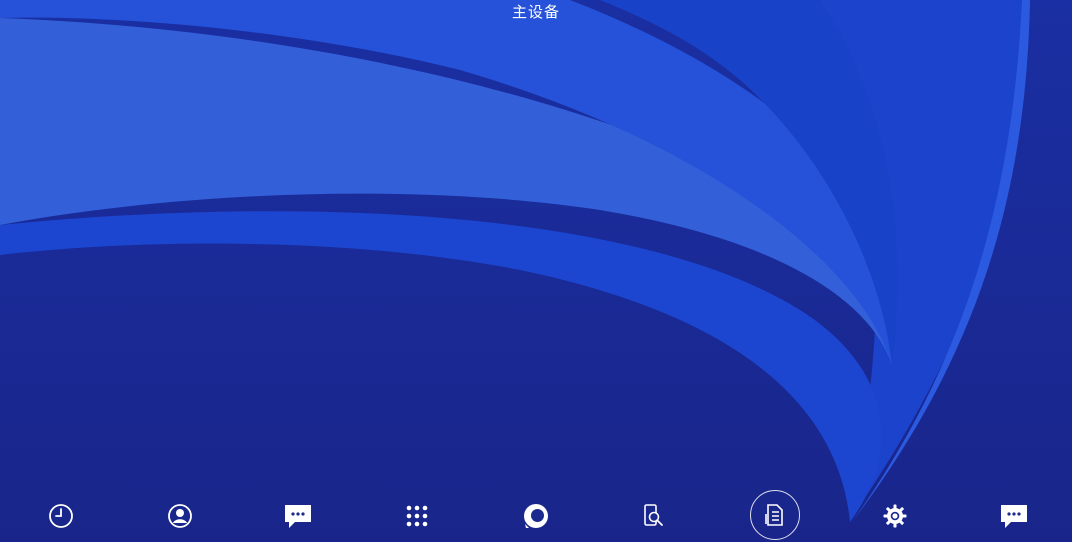 The height and width of the screenshot is (542, 1072). I want to click on dock-button-contacts, so click(180, 516).